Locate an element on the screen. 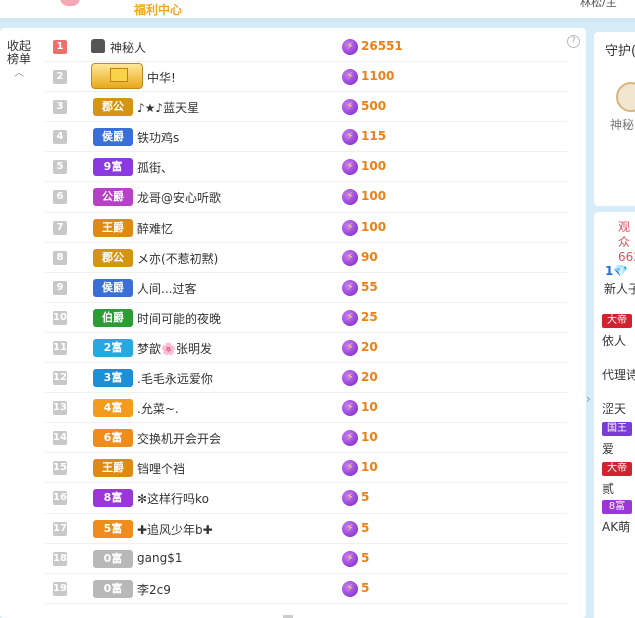 The width and height of the screenshot is (635, 618). mystery-user-icon is located at coordinates (98, 46).